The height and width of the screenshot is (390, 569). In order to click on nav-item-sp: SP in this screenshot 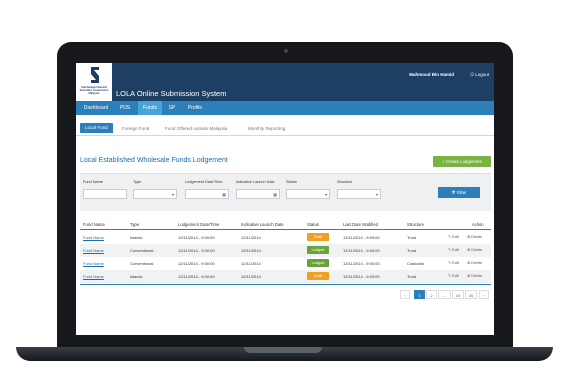, I will do `click(172, 108)`.